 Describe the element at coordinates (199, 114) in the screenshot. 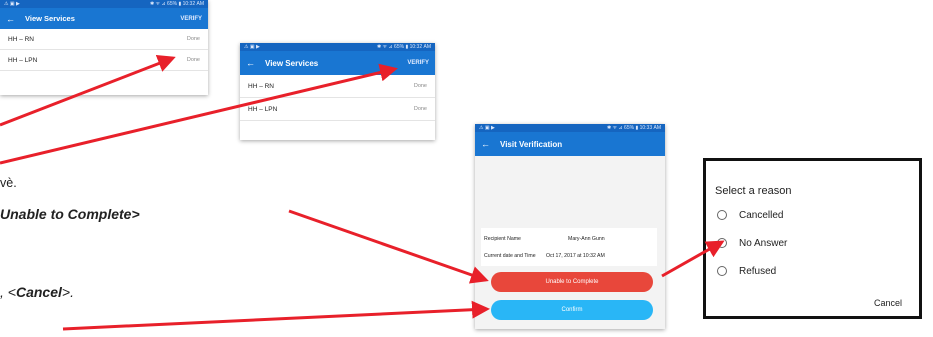

I see `arrow-to-verify-button` at that location.